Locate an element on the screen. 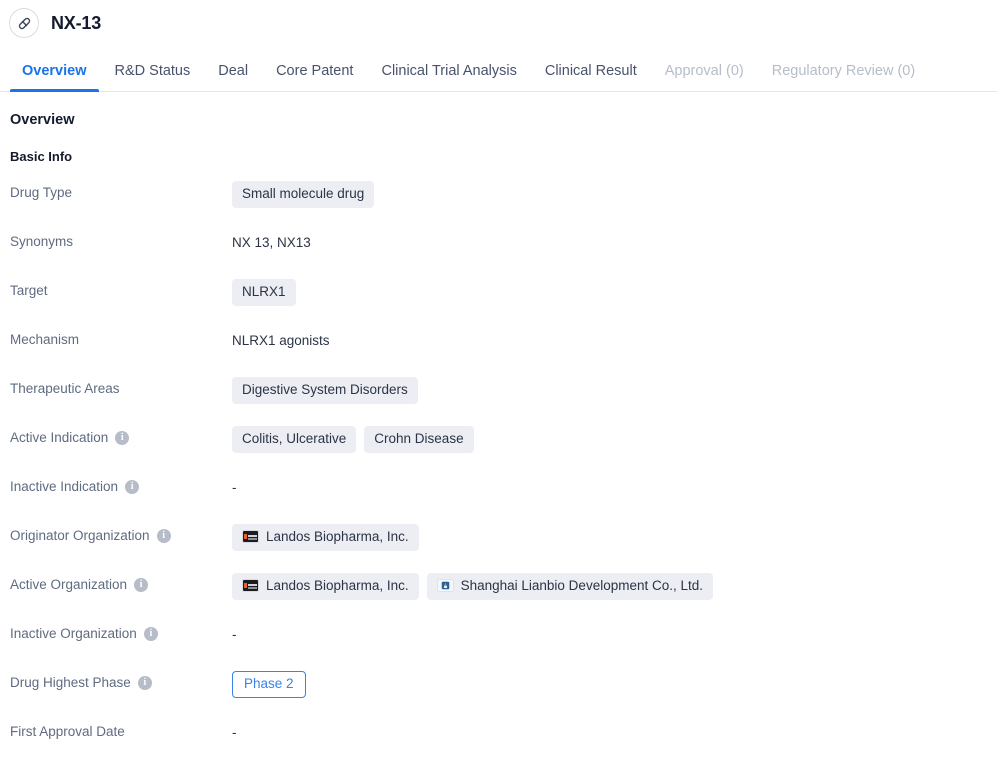 Image resolution: width=997 pixels, height=764 pixels. row-label-text: Active Indication is located at coordinates (59, 437).